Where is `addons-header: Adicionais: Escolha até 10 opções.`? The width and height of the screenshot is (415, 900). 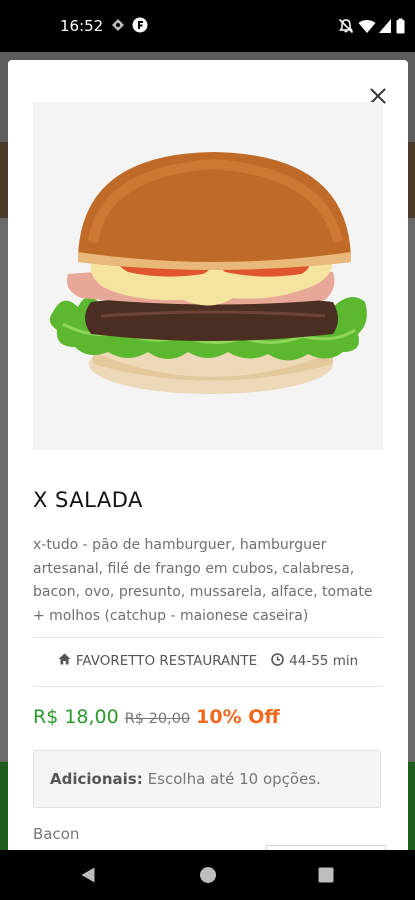
addons-header: Adicionais: Escolha até 10 opções. is located at coordinates (207, 779).